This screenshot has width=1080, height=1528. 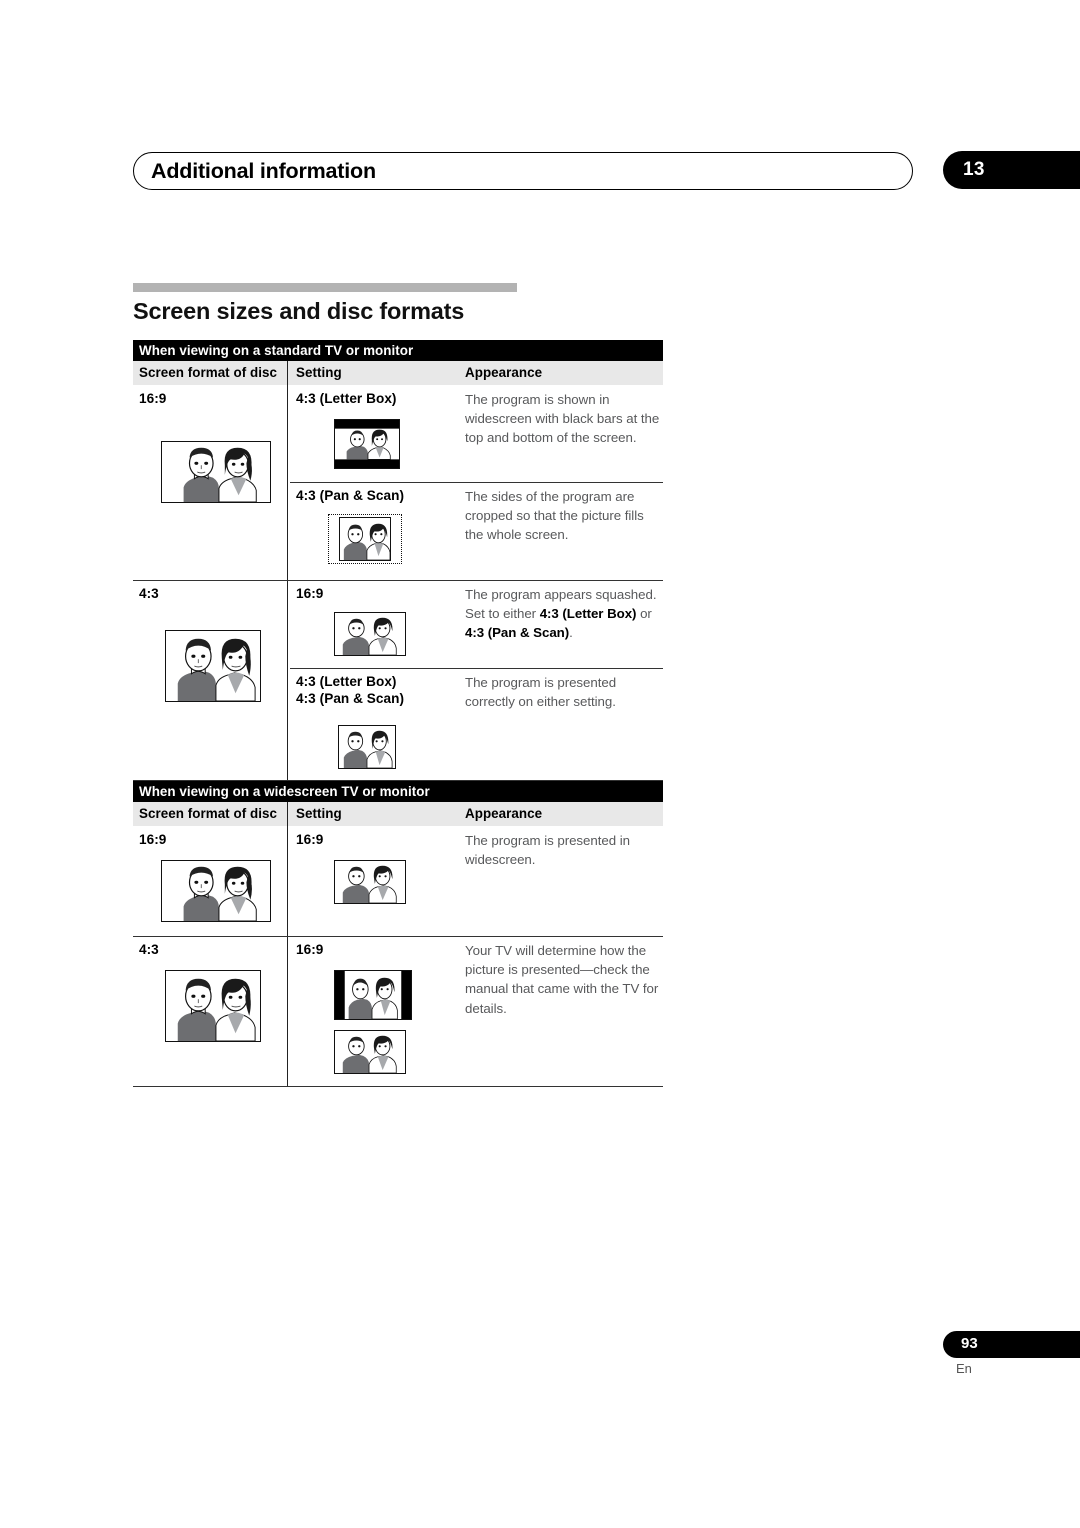 What do you see at coordinates (397, 995) in the screenshot?
I see `tv-pillarbox-illustration` at bounding box center [397, 995].